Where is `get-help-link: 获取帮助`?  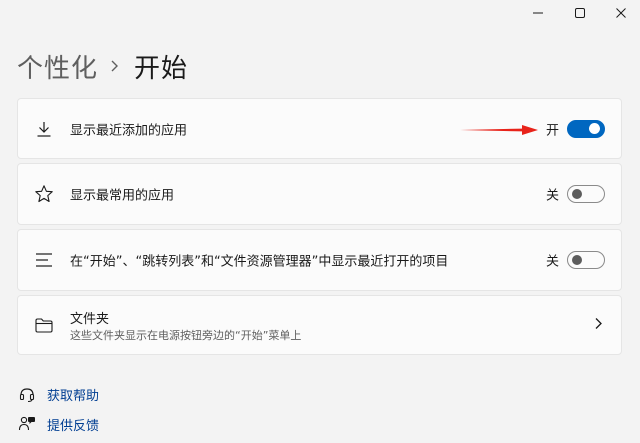 get-help-link: 获取帮助 is located at coordinates (58, 394).